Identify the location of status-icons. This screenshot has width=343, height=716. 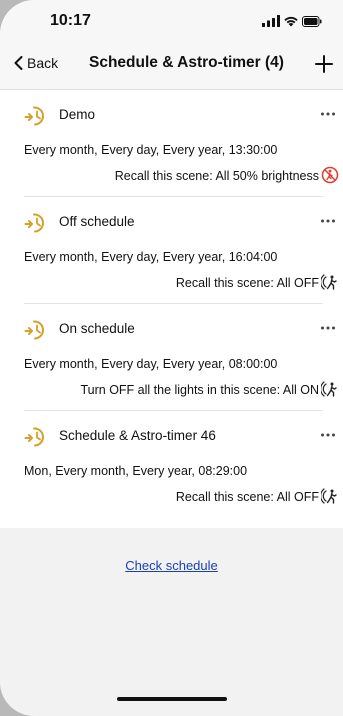
(292, 21).